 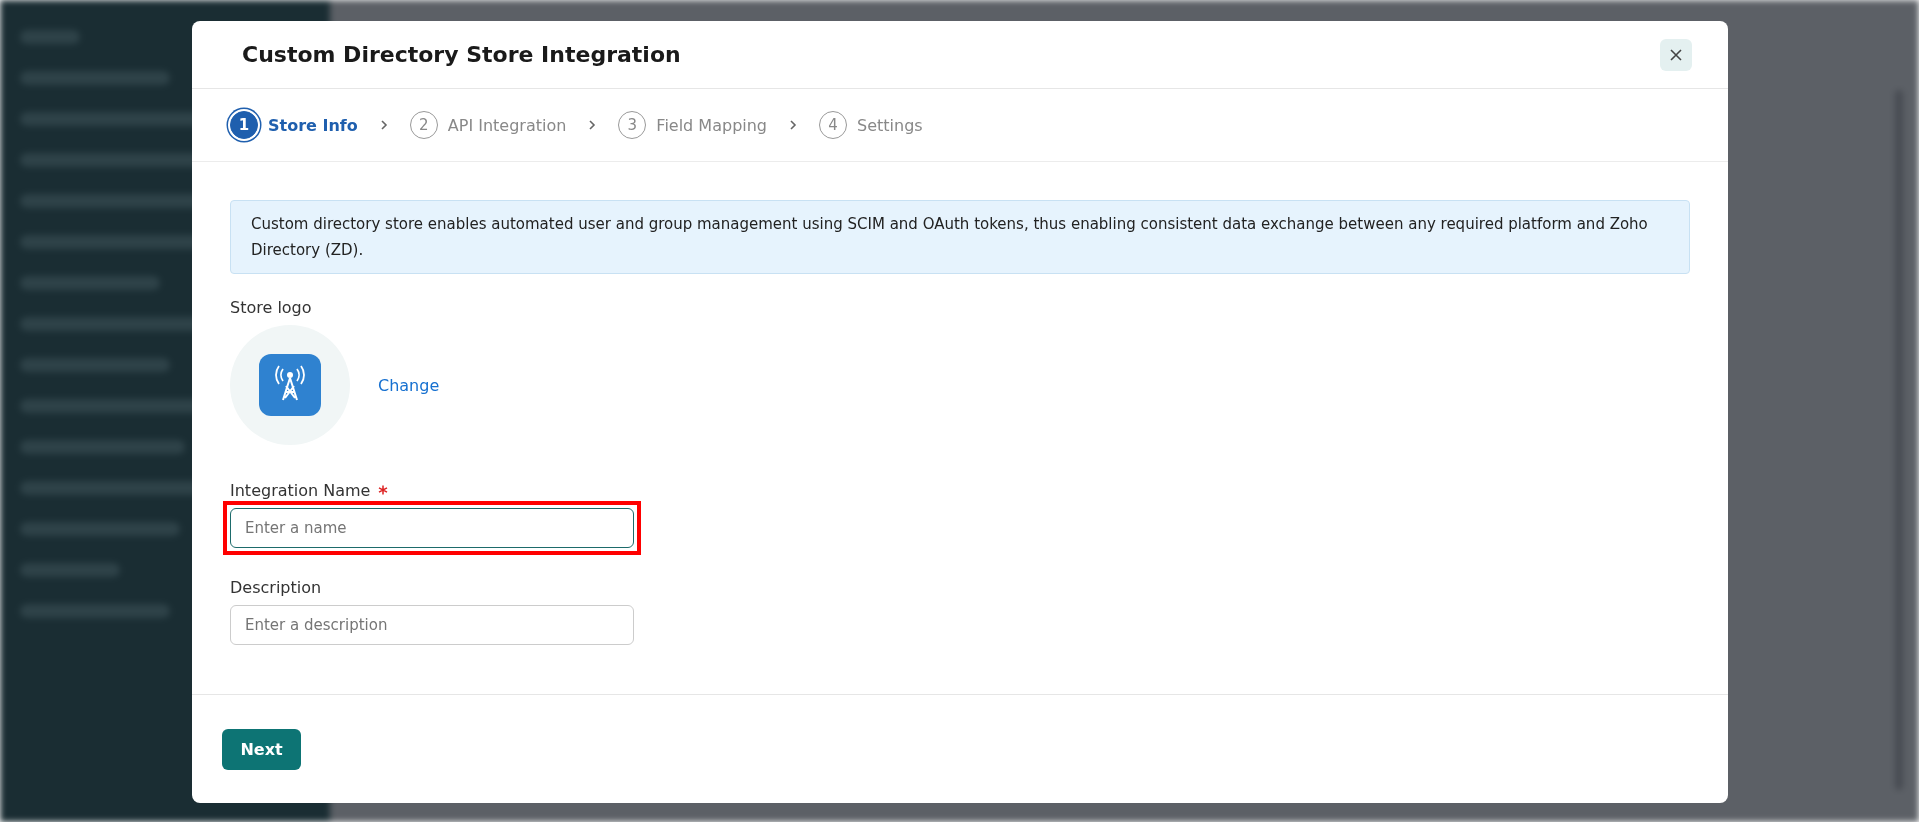 I want to click on change-link: Change, so click(x=409, y=385).